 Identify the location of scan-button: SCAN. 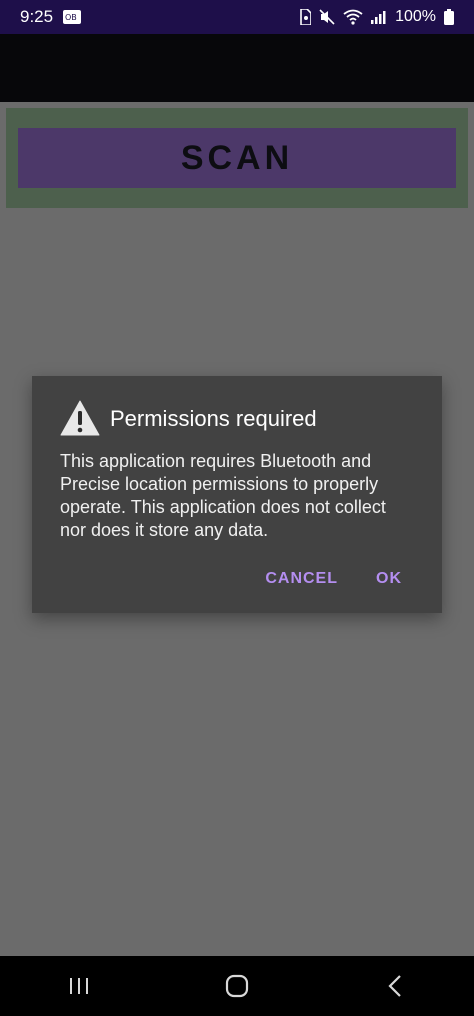
(237, 158).